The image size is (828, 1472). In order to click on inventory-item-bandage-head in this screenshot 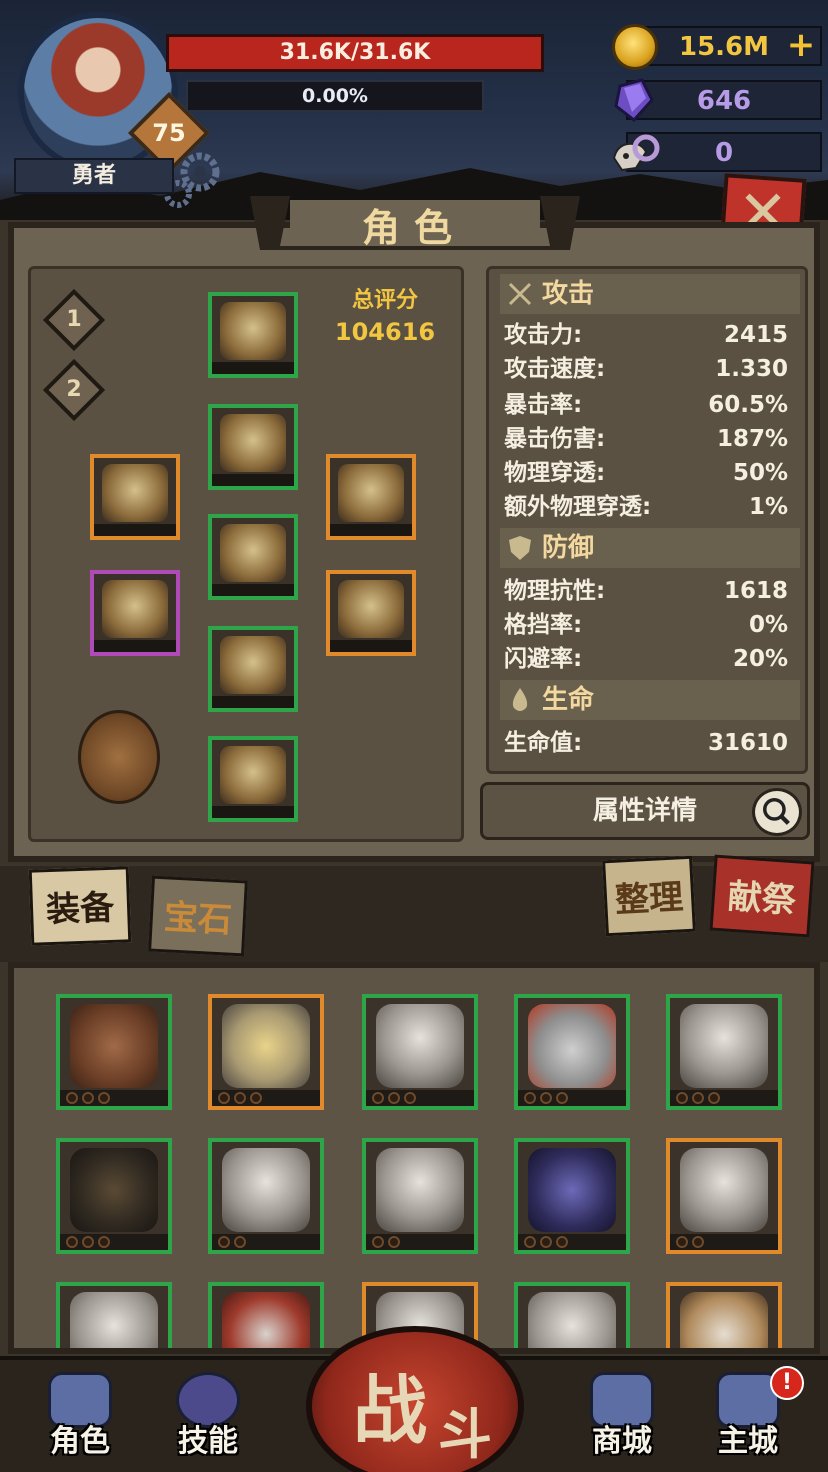, I will do `click(724, 1052)`.